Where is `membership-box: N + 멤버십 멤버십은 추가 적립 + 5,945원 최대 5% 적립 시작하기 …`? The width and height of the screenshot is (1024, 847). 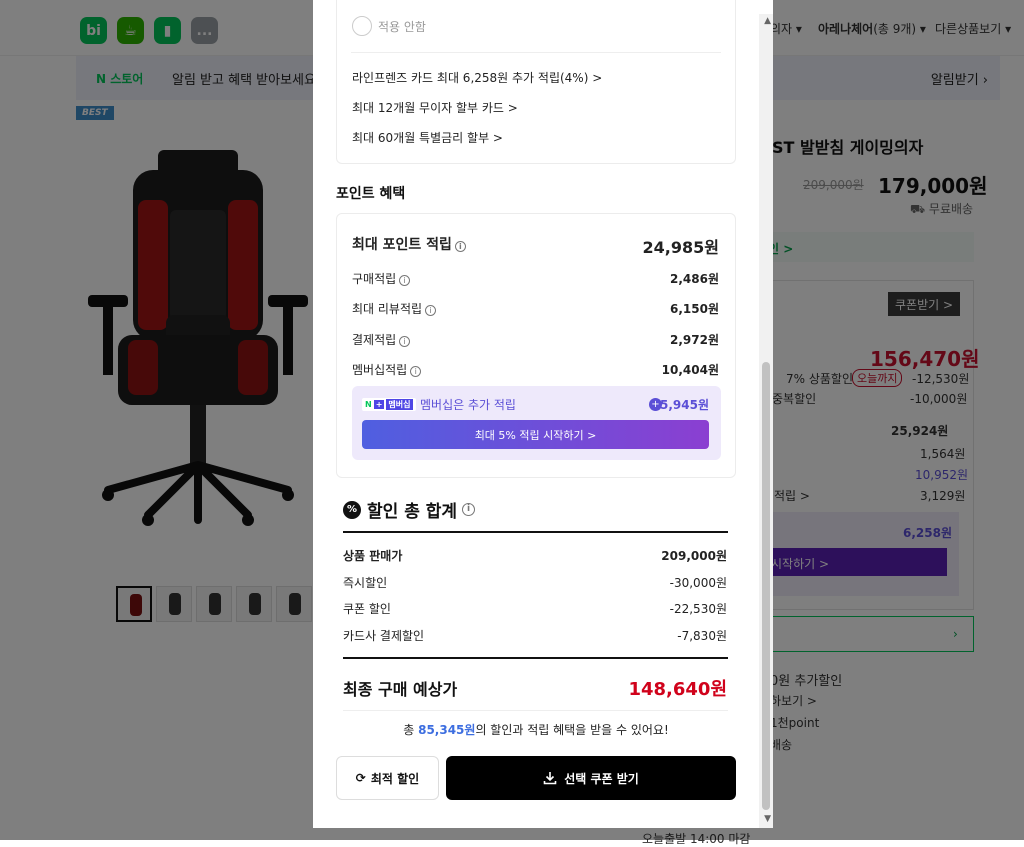
membership-box: N + 멤버십 멤버십은 추가 적립 + 5,945원 최대 5% 적립 시작하기 … is located at coordinates (536, 423).